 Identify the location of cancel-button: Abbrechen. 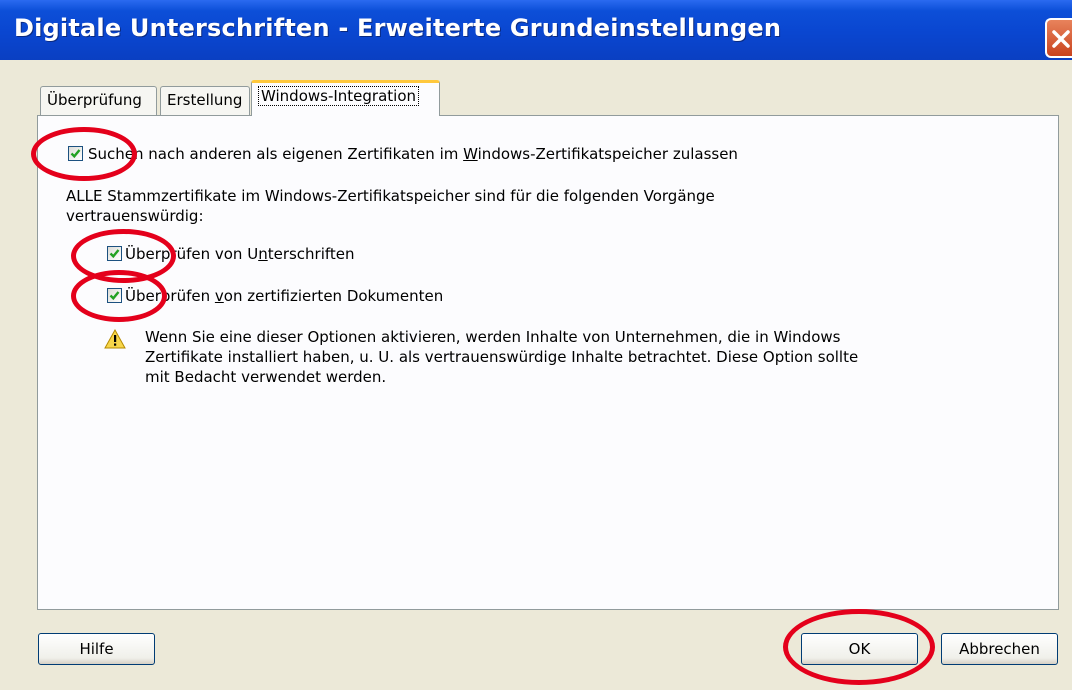
(999, 649).